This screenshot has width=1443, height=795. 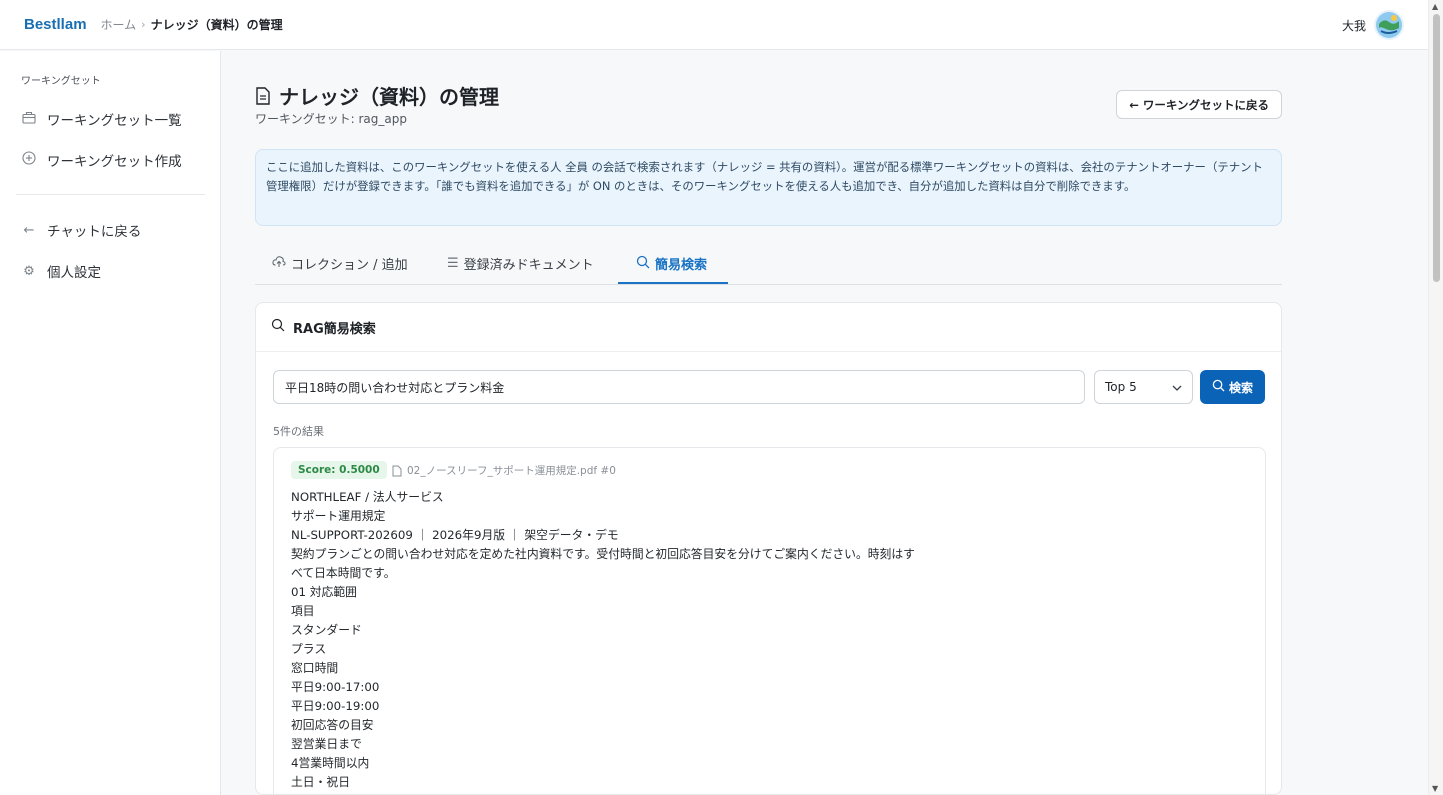 I want to click on sidebar-divider, so click(x=110, y=194).